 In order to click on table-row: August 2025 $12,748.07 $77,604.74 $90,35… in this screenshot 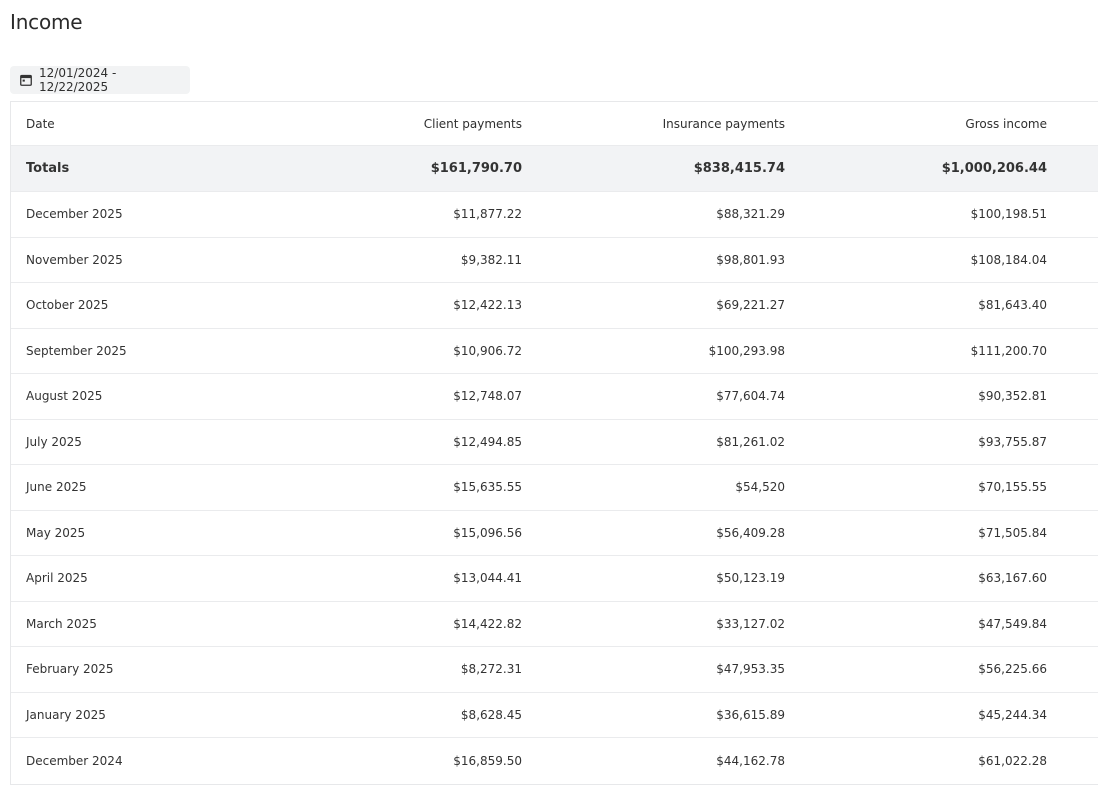, I will do `click(554, 397)`.